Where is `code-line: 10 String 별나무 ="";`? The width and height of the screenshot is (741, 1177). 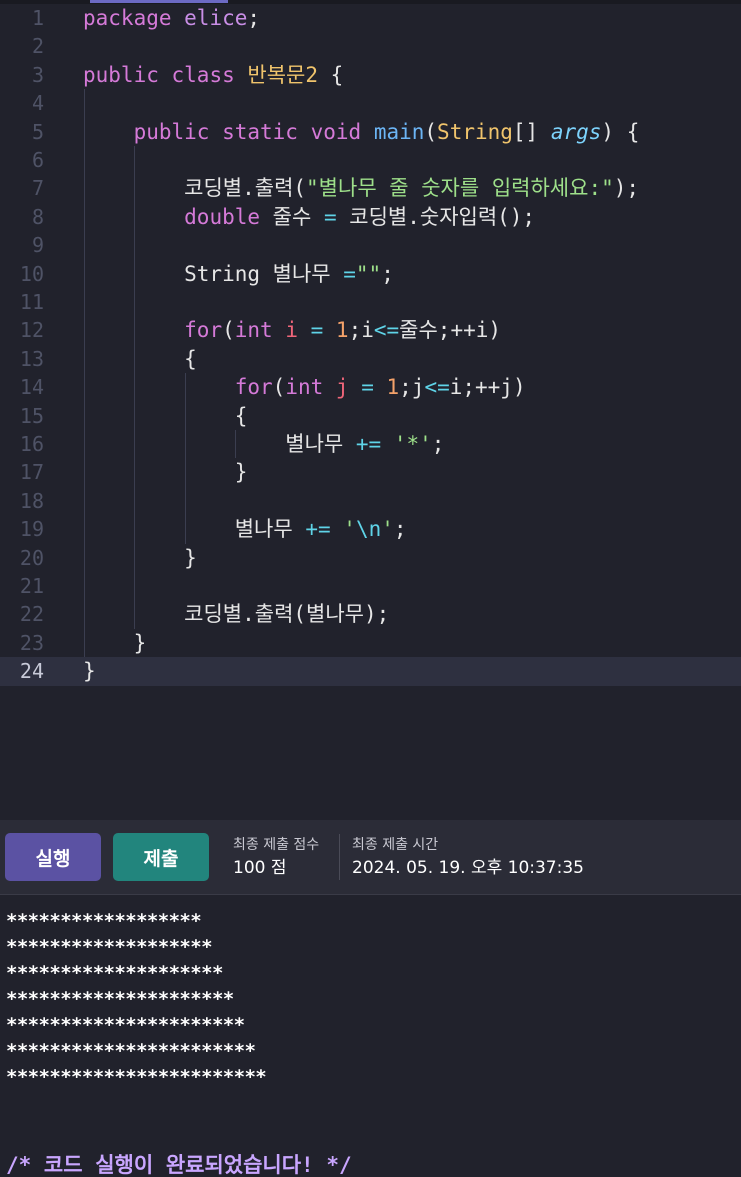 code-line: 10 String 별나무 =""; is located at coordinates (370, 274).